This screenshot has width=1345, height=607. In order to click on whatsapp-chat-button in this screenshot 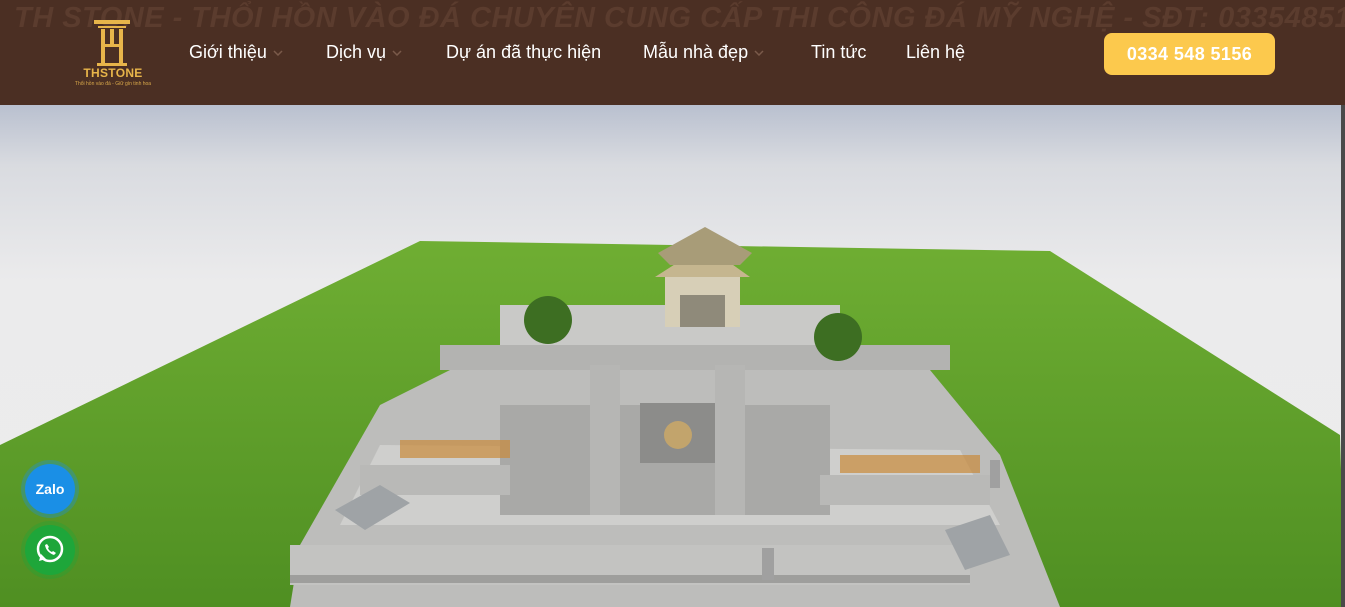, I will do `click(50, 550)`.